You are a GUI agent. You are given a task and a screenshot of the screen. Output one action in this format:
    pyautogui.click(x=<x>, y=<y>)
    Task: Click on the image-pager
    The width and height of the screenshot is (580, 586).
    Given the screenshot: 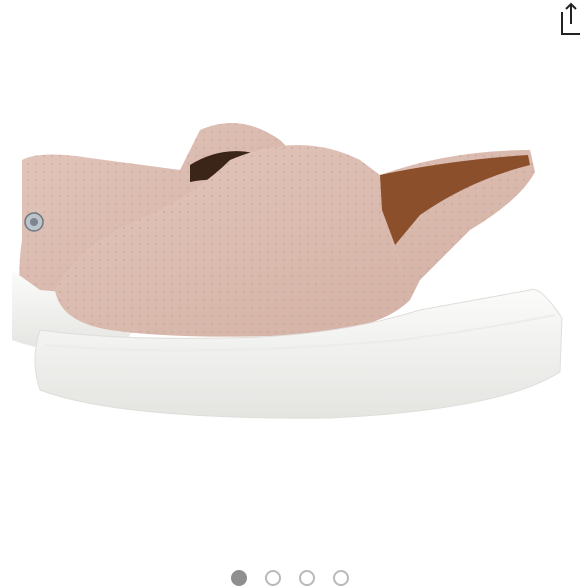 What is the action you would take?
    pyautogui.click(x=290, y=573)
    